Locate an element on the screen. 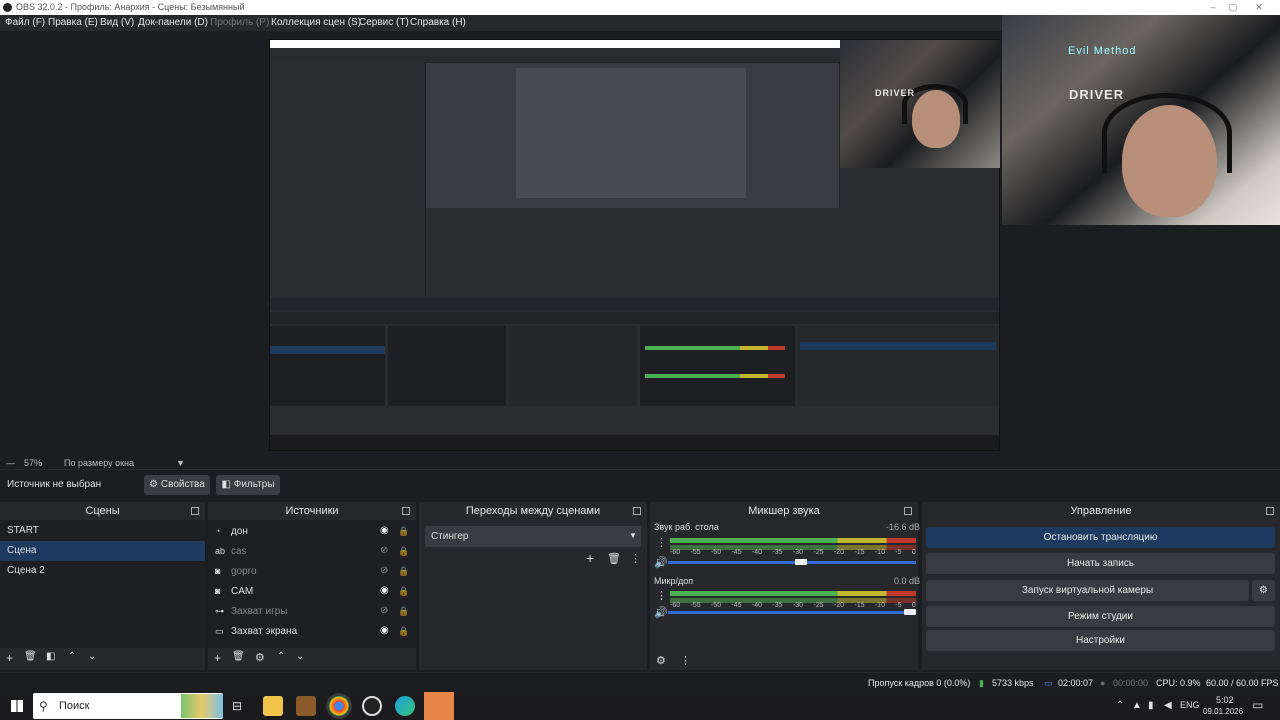 The width and height of the screenshot is (1280, 720). meter-tick-label: -40 is located at coordinates (757, 552).